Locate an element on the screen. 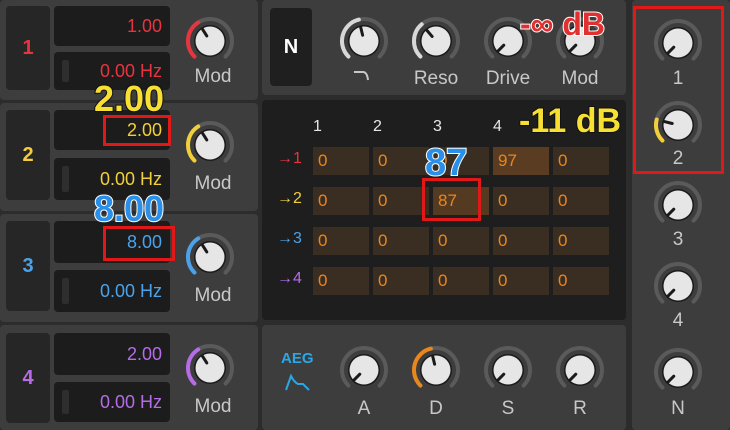  matrix-cell: 97 is located at coordinates (521, 161).